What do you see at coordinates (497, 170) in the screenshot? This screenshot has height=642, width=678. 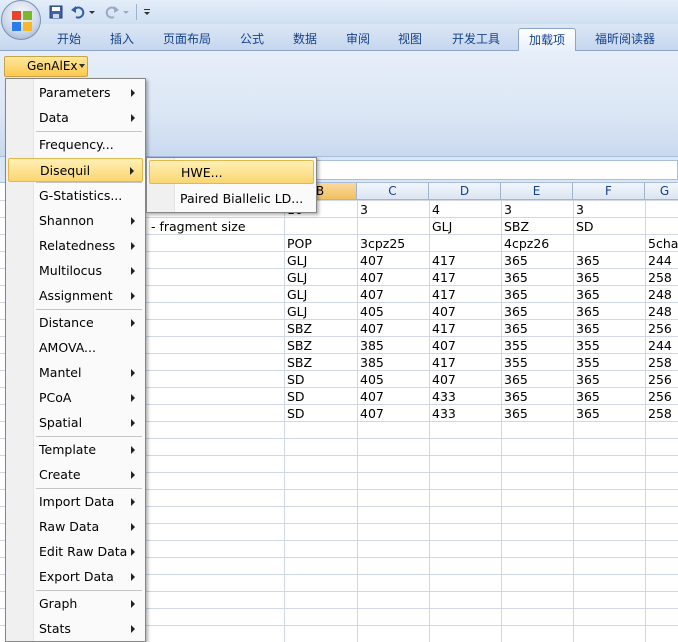 I see `formula-input` at bounding box center [497, 170].